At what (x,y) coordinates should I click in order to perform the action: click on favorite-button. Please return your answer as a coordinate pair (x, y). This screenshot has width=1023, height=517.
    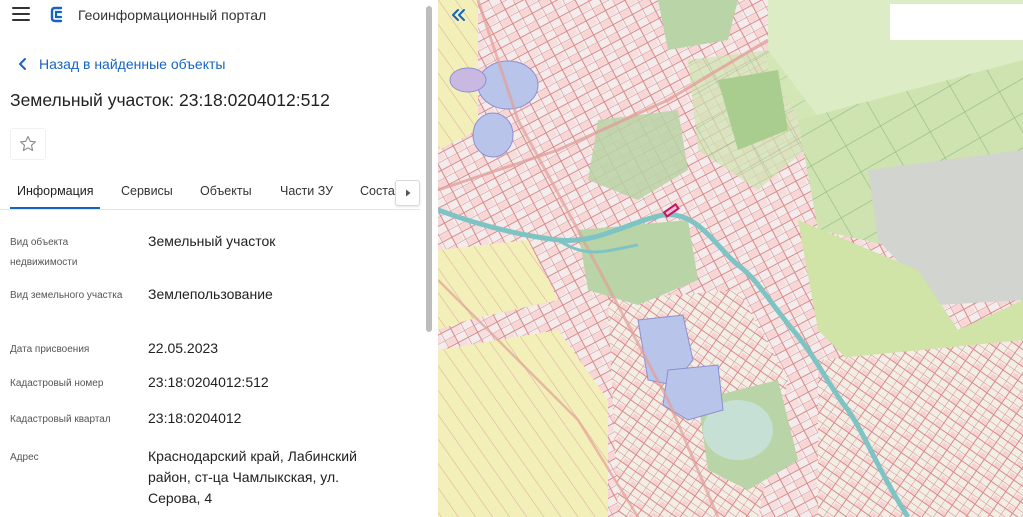
    Looking at the image, I should click on (28, 144).